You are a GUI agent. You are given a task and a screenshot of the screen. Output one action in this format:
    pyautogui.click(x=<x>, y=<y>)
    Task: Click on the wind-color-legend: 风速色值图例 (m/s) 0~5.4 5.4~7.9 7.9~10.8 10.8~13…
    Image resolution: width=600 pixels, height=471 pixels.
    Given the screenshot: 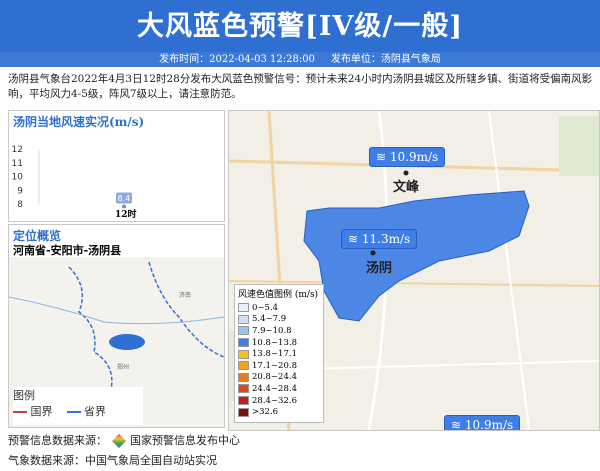 What is the action you would take?
    pyautogui.click(x=279, y=353)
    